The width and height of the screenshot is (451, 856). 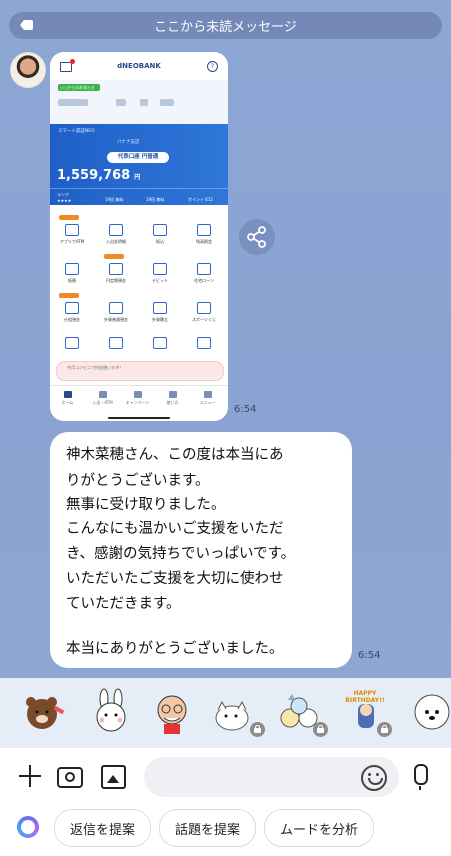 I want to click on nav-item: メニュー, so click(x=207, y=398).